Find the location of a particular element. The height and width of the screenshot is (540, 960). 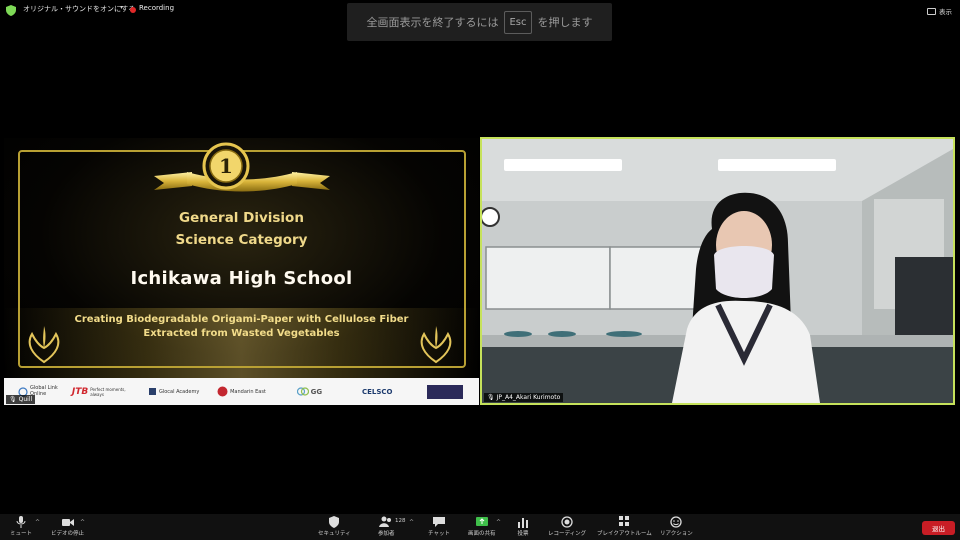

medal-number: 1 is located at coordinates (226, 166).